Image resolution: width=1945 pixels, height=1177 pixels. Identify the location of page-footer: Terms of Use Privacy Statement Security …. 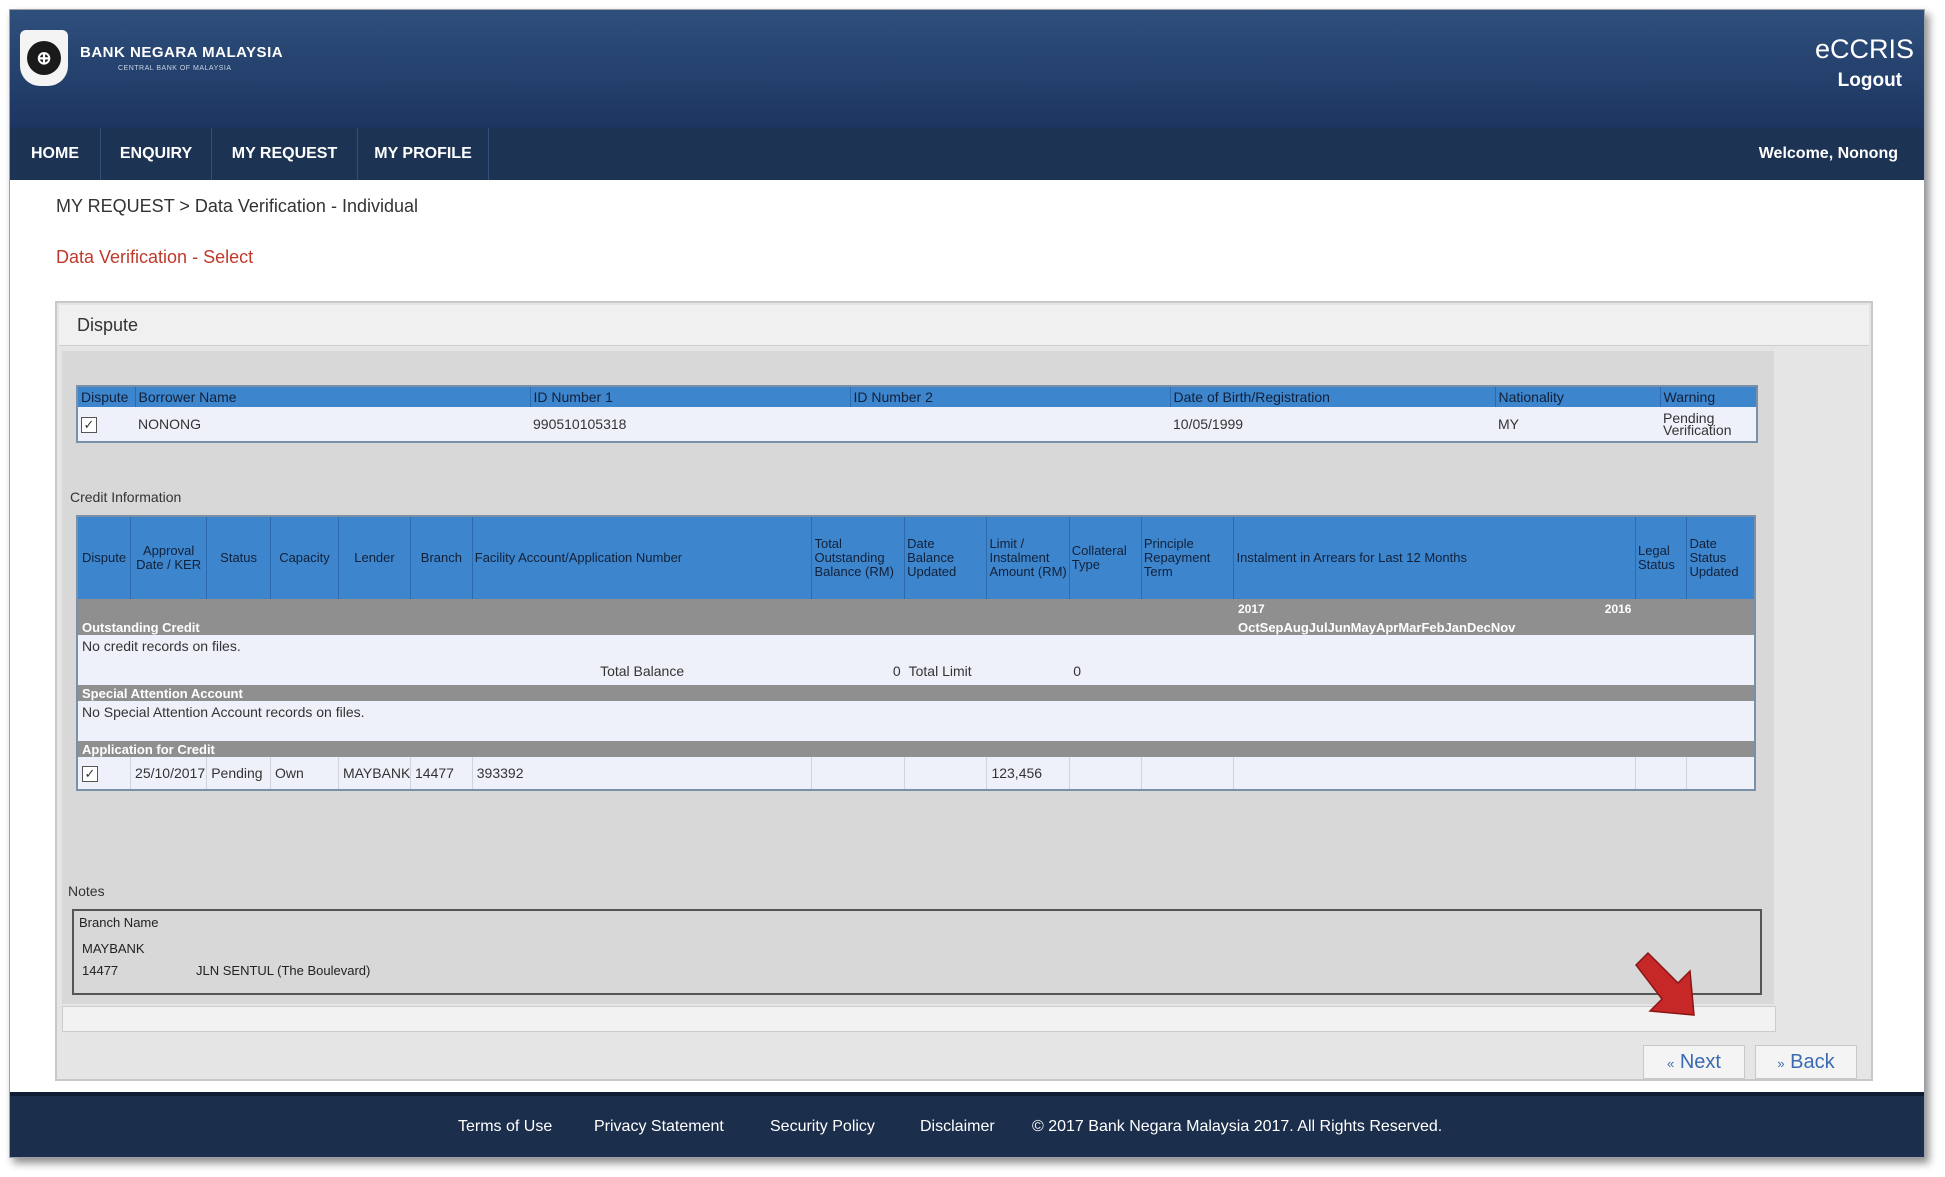
(967, 1124).